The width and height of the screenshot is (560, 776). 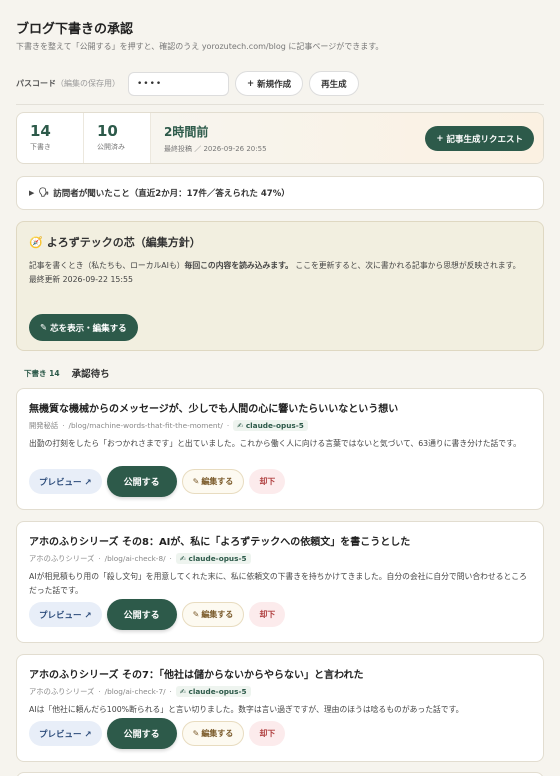 What do you see at coordinates (36, 242) in the screenshot?
I see `compass-icon: 🧭` at bounding box center [36, 242].